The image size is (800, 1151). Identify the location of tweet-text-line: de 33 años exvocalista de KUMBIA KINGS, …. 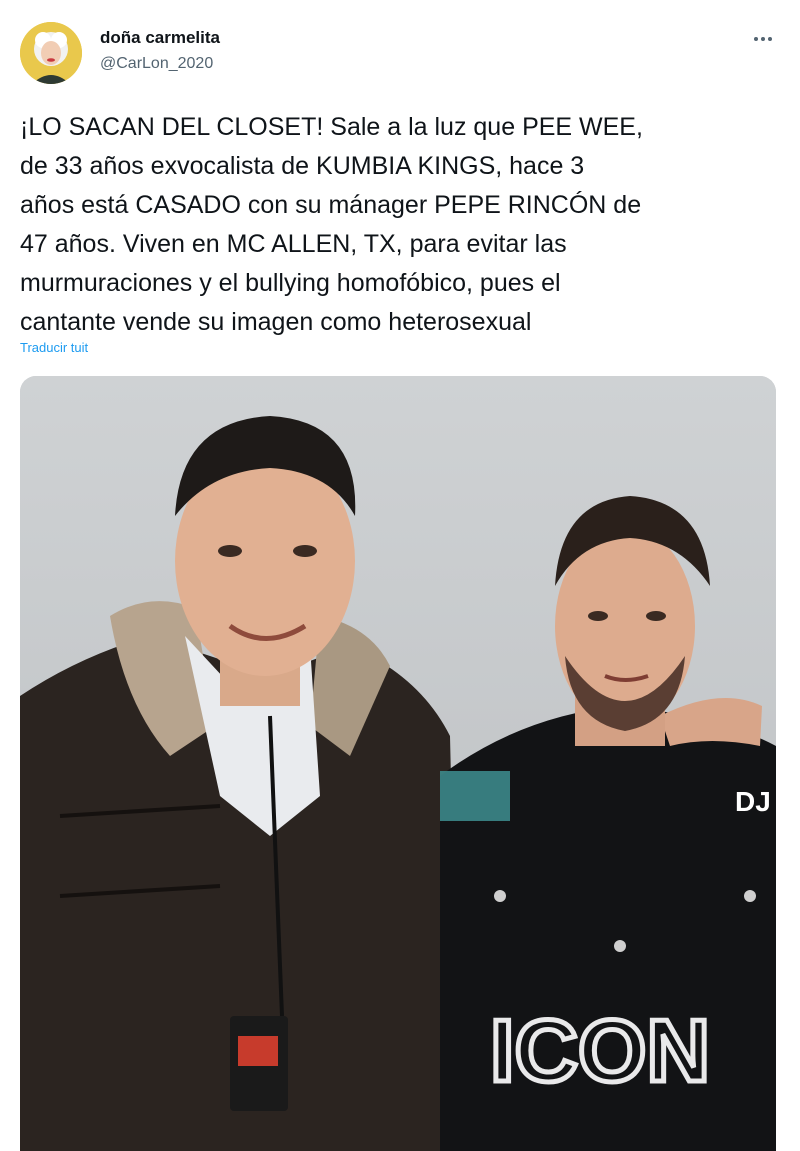
(302, 166).